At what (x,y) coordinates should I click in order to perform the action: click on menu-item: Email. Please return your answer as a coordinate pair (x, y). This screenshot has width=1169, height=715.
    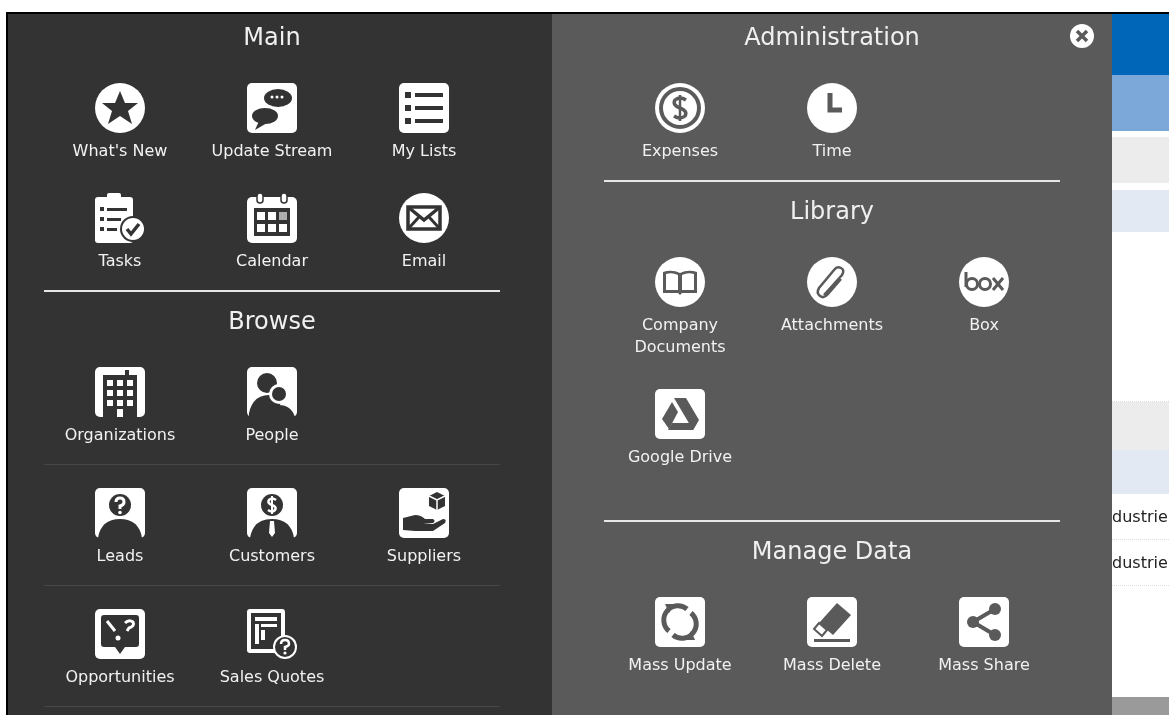
    Looking at the image, I should click on (424, 232).